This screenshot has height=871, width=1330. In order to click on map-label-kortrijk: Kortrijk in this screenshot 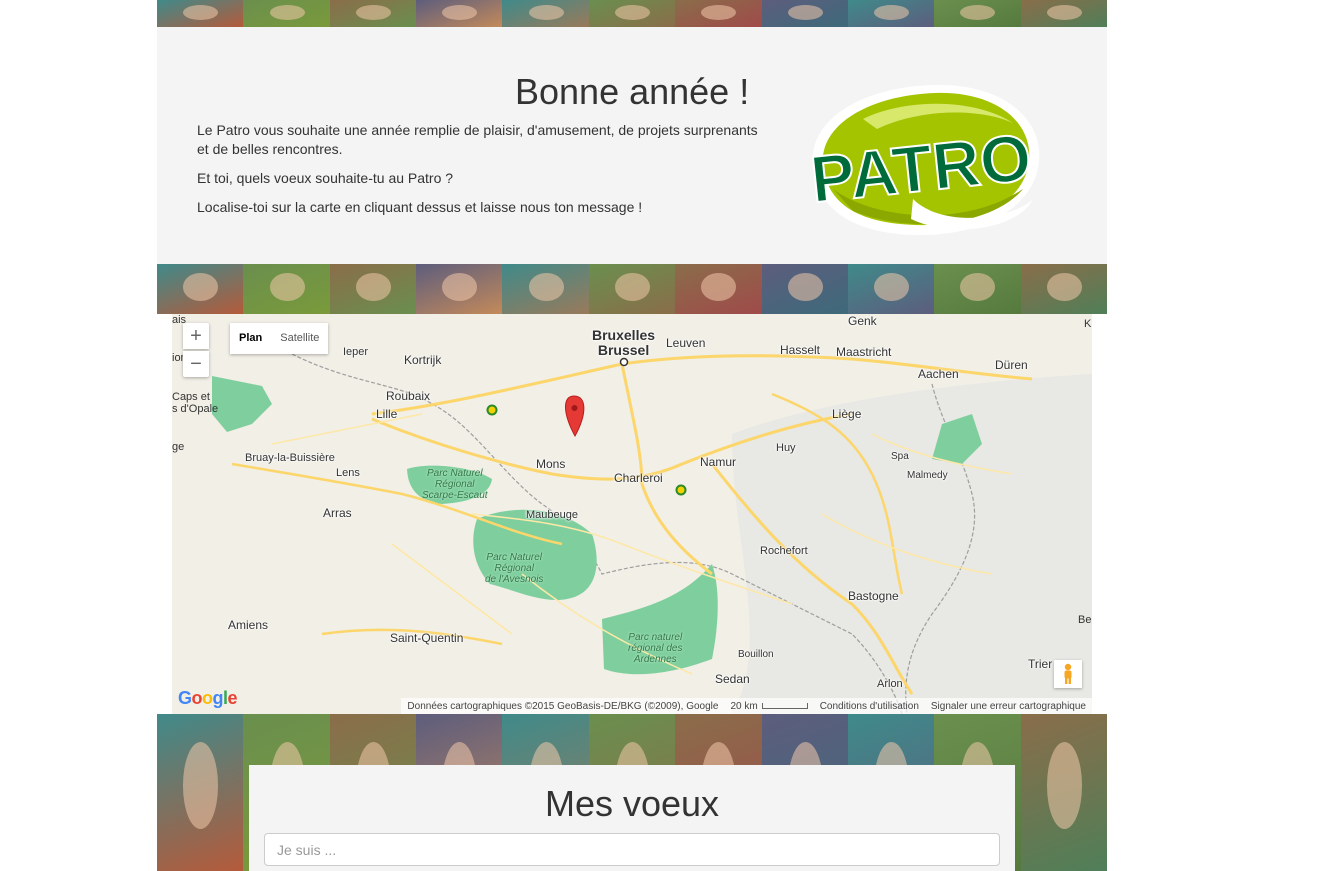, I will do `click(423, 360)`.